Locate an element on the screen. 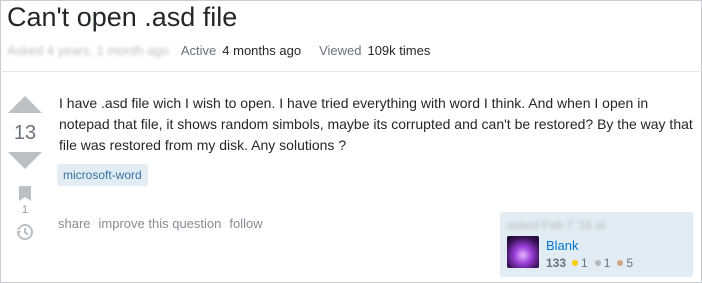 The width and height of the screenshot is (702, 283). gold-badge-icon is located at coordinates (575, 263).